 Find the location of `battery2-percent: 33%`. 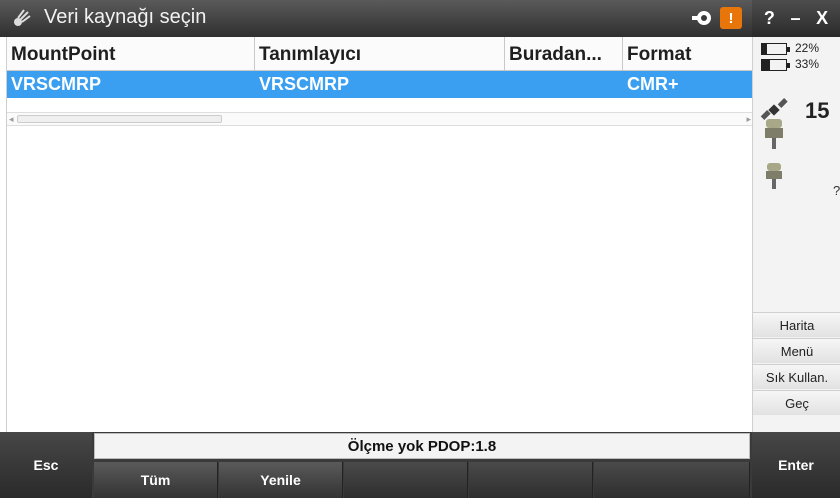

battery2-percent: 33% is located at coordinates (807, 64).